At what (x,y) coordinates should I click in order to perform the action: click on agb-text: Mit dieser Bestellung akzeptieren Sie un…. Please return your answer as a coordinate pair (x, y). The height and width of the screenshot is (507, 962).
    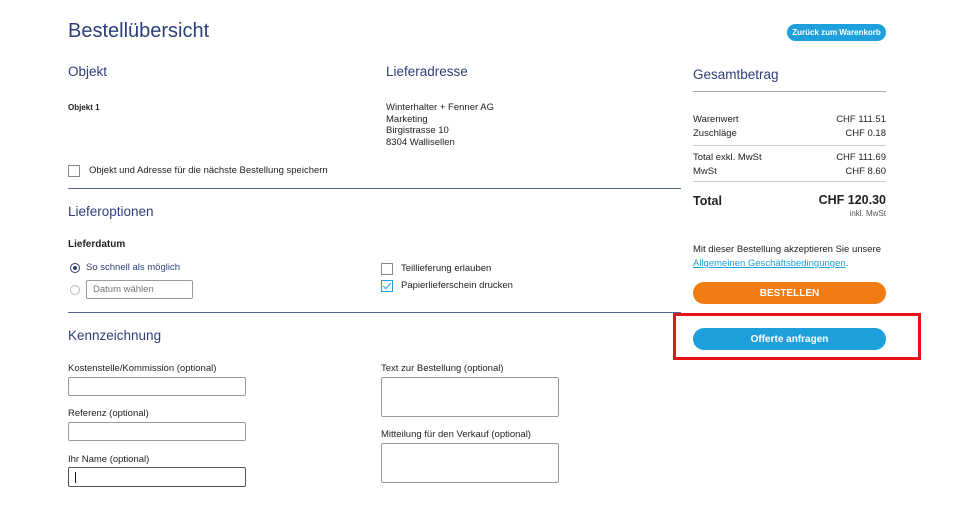
    Looking at the image, I should click on (787, 249).